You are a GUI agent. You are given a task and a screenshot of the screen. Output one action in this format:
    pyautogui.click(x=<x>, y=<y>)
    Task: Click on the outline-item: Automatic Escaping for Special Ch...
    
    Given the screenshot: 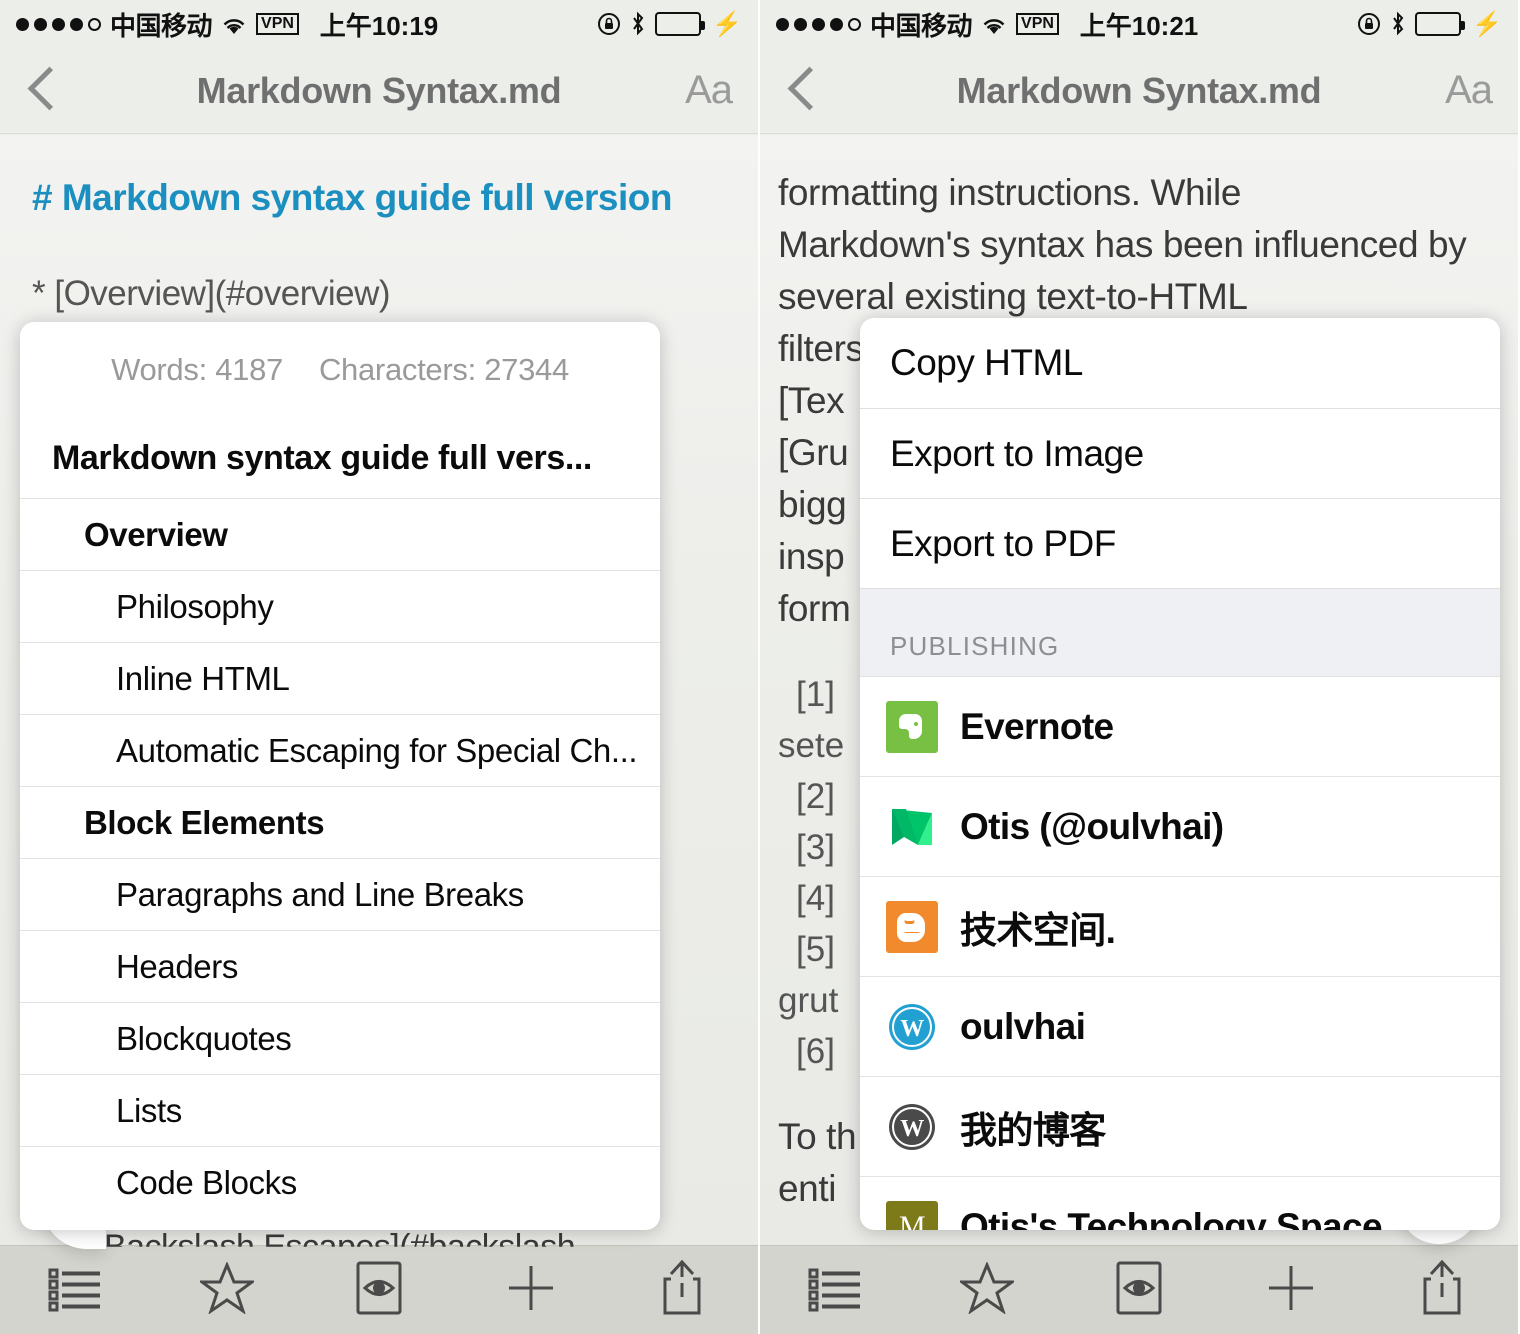 What is the action you would take?
    pyautogui.click(x=340, y=750)
    